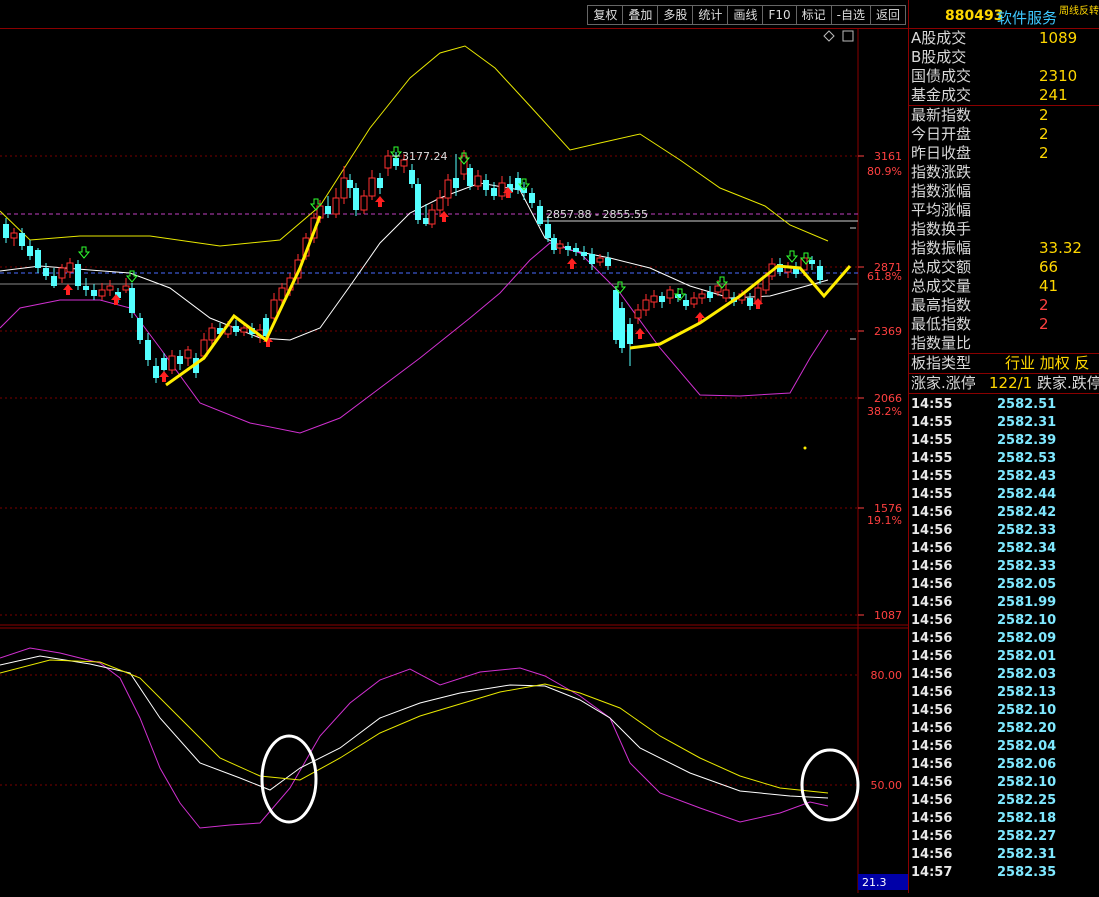 This screenshot has height=897, width=1099. What do you see at coordinates (1004, 210) in the screenshot?
I see `info-row: 平均涨幅` at bounding box center [1004, 210].